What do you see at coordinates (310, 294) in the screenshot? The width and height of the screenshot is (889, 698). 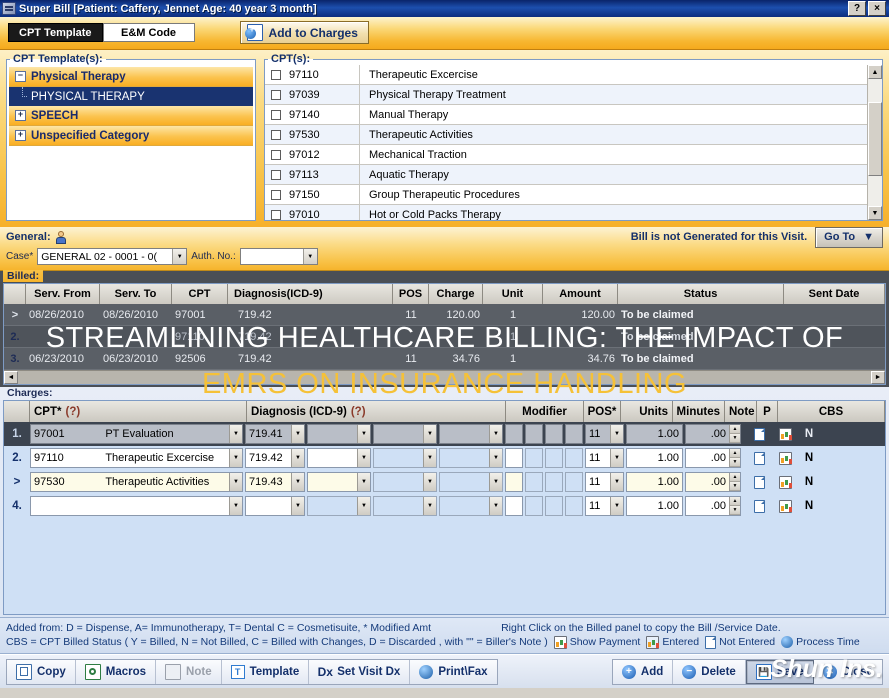 I see `billed-col-diagnosis: Diagnosis(ICD-9)` at bounding box center [310, 294].